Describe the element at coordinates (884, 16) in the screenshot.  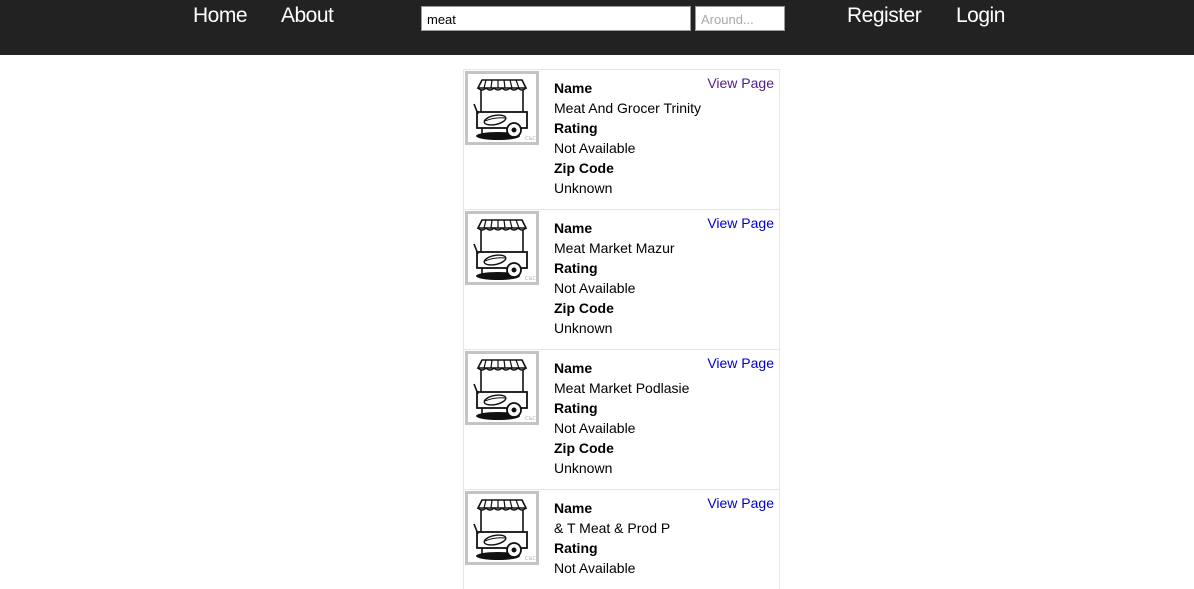
I see `nav-register-link: Register` at that location.